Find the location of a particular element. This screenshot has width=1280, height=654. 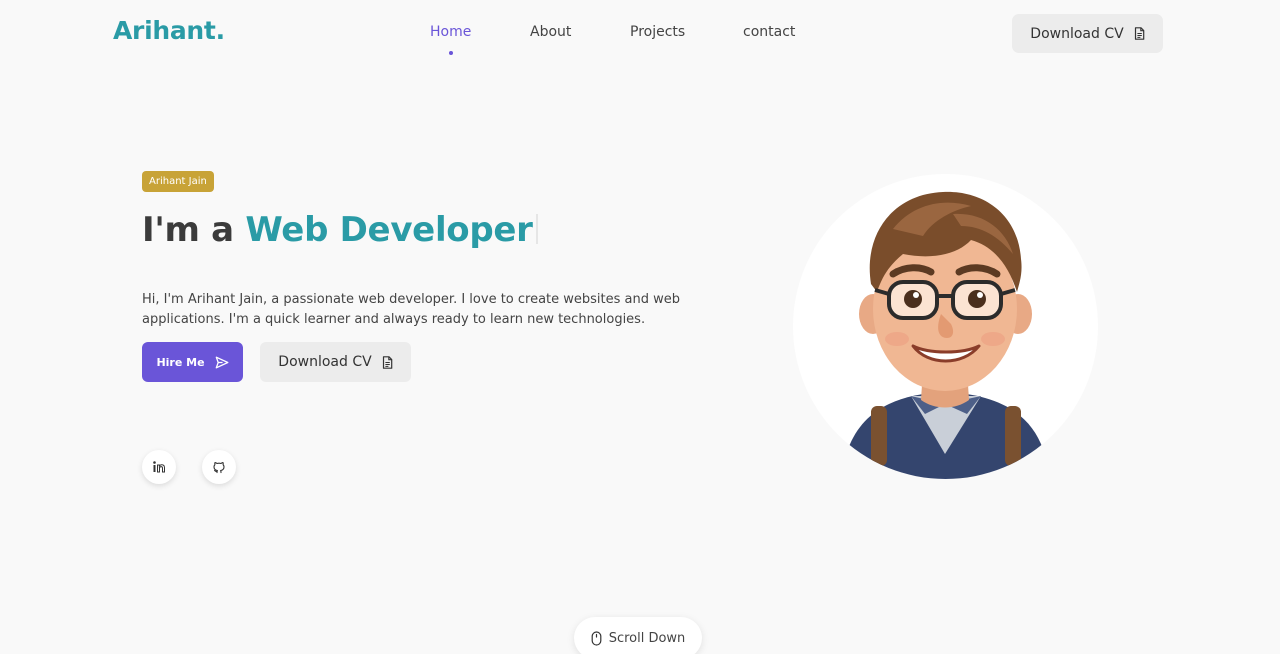

nav-item-projects: Projects is located at coordinates (657, 32).